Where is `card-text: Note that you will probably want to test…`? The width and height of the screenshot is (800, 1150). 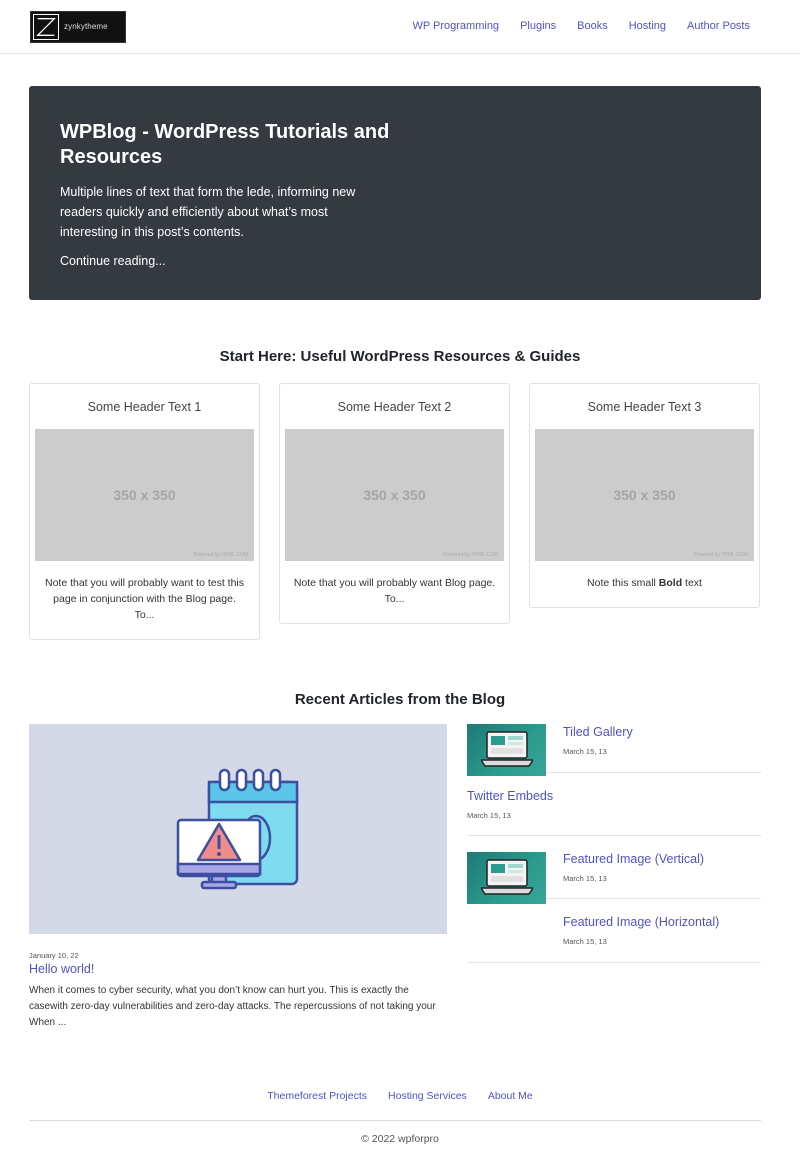 card-text: Note that you will probably want to test… is located at coordinates (144, 599).